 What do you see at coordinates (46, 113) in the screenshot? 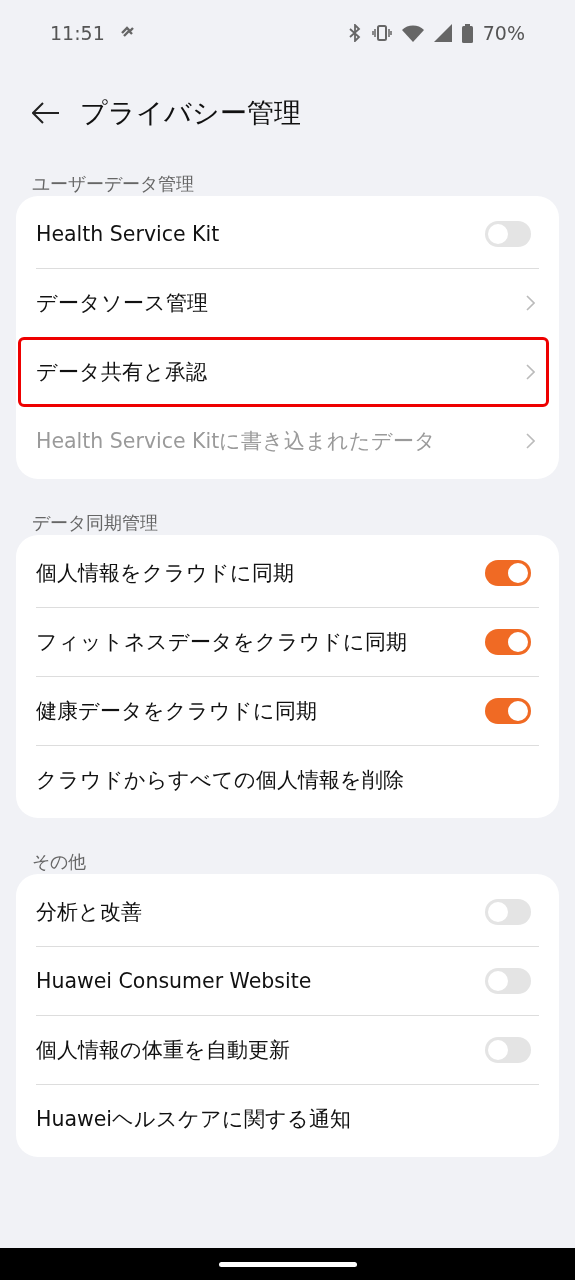
I see `back-arrow-icon` at bounding box center [46, 113].